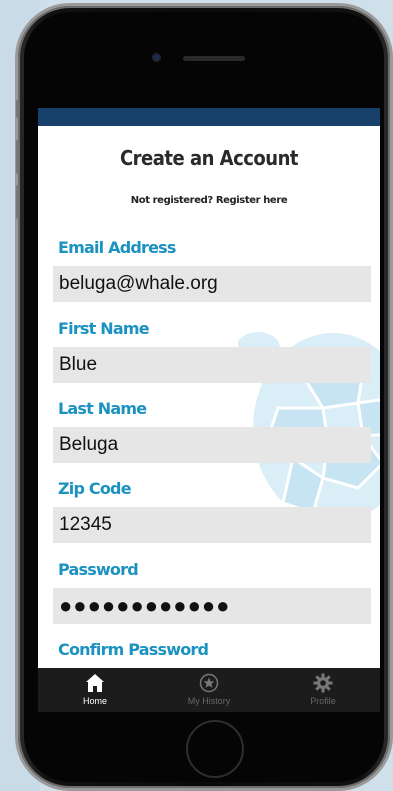  Describe the element at coordinates (323, 701) in the screenshot. I see `tab-profile-label: Profile` at that location.